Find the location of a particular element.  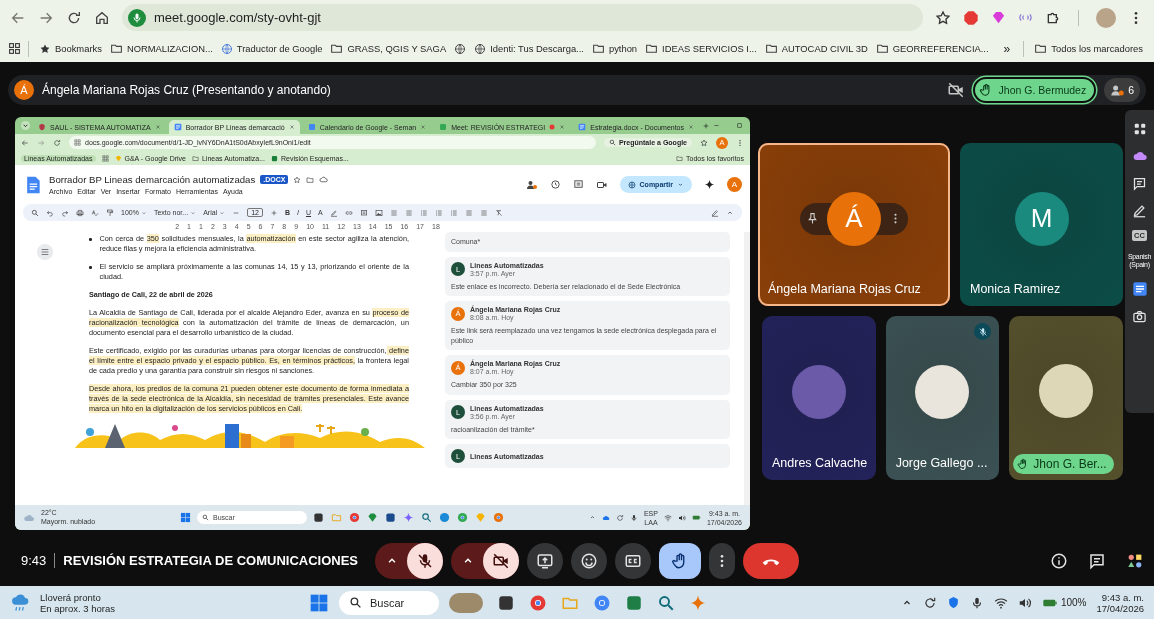

bookmark-item: Bookmarks is located at coordinates (70, 48).